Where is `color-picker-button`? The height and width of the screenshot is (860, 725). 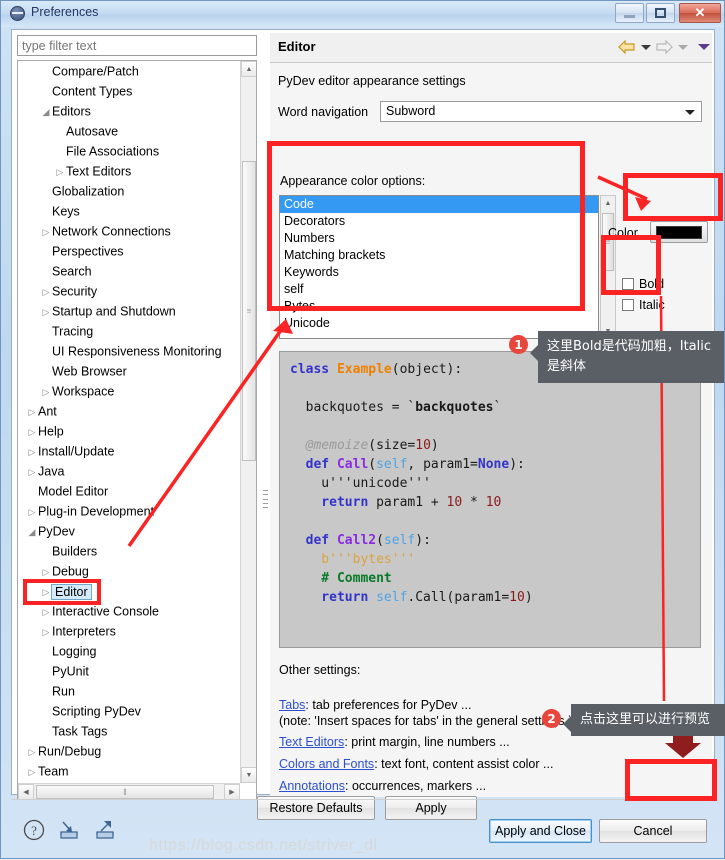
color-picker-button is located at coordinates (679, 232).